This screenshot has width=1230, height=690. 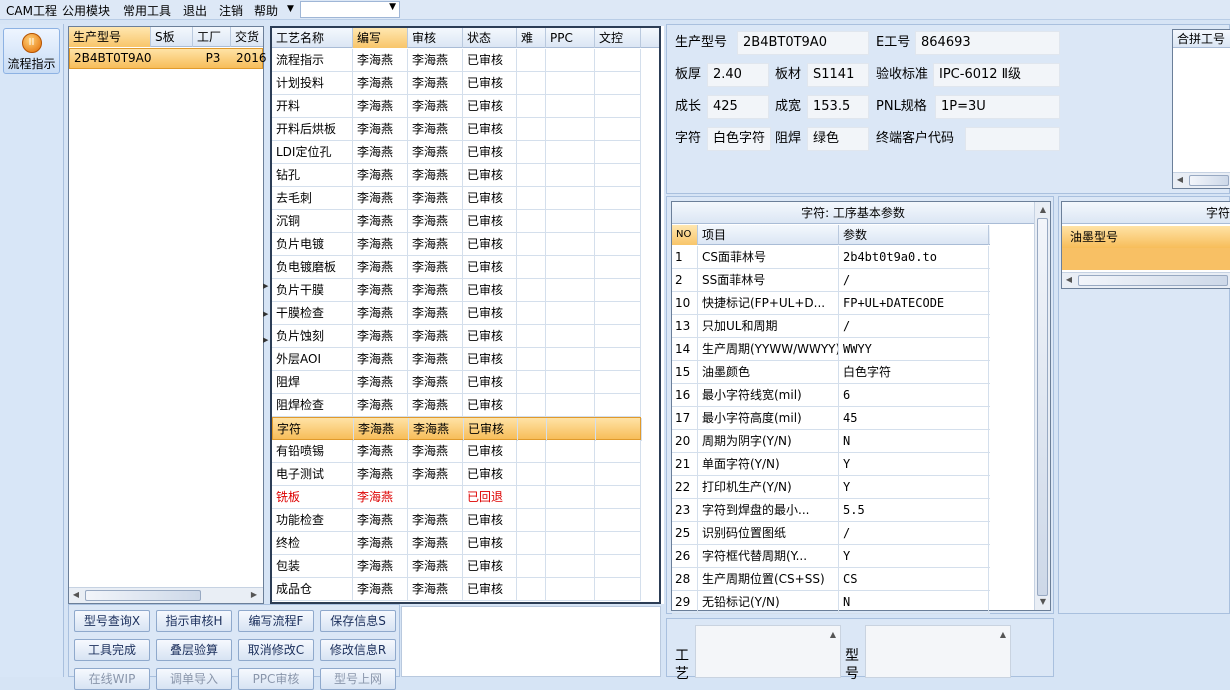 I want to click on model-online-button: 型号上网, so click(x=358, y=679).